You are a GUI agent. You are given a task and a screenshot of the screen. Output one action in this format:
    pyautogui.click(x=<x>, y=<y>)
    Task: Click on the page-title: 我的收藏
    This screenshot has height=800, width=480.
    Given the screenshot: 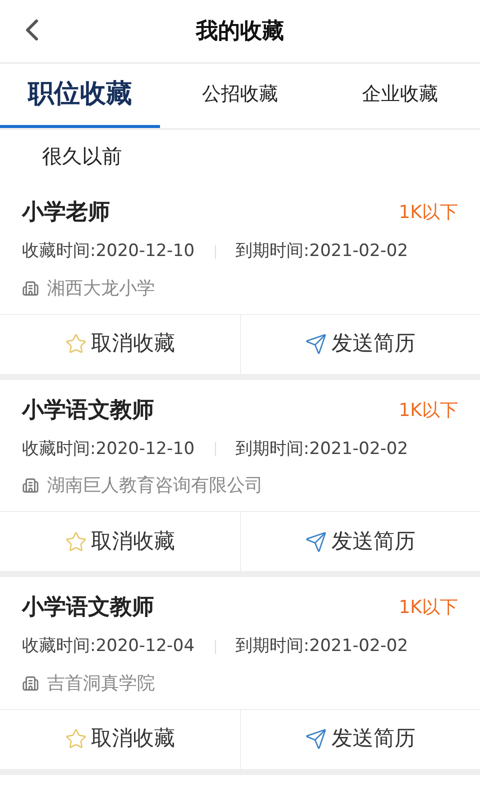 What is the action you would take?
    pyautogui.click(x=240, y=32)
    